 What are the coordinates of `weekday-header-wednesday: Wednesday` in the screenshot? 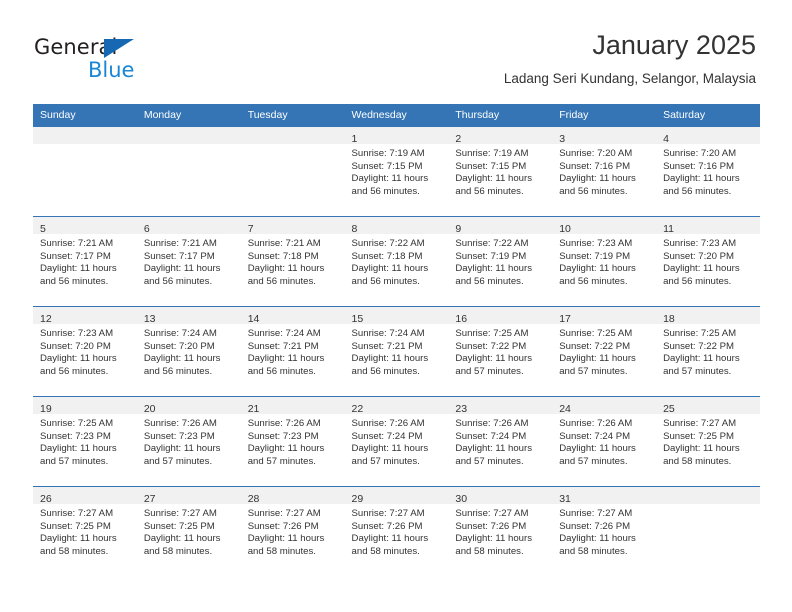 It's located at (396, 115).